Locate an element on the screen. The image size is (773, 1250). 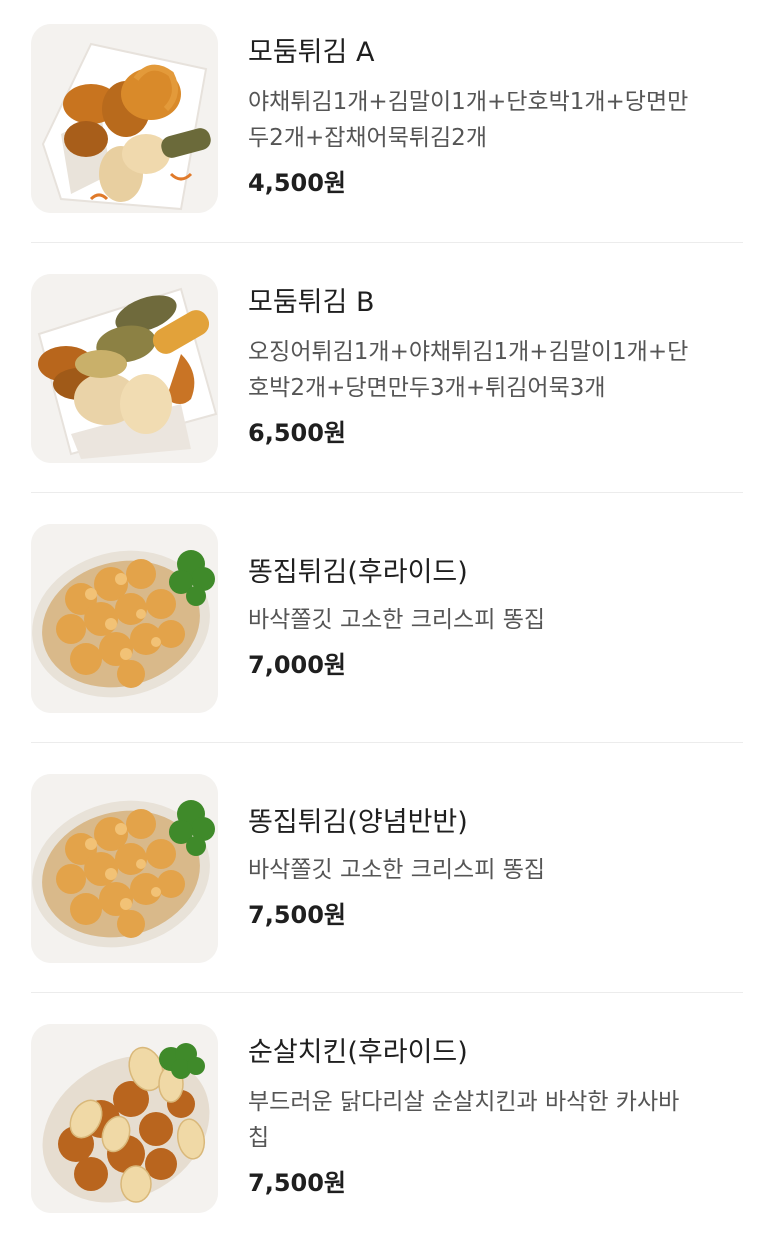
menu-item-price: 4,500원 is located at coordinates (297, 183).